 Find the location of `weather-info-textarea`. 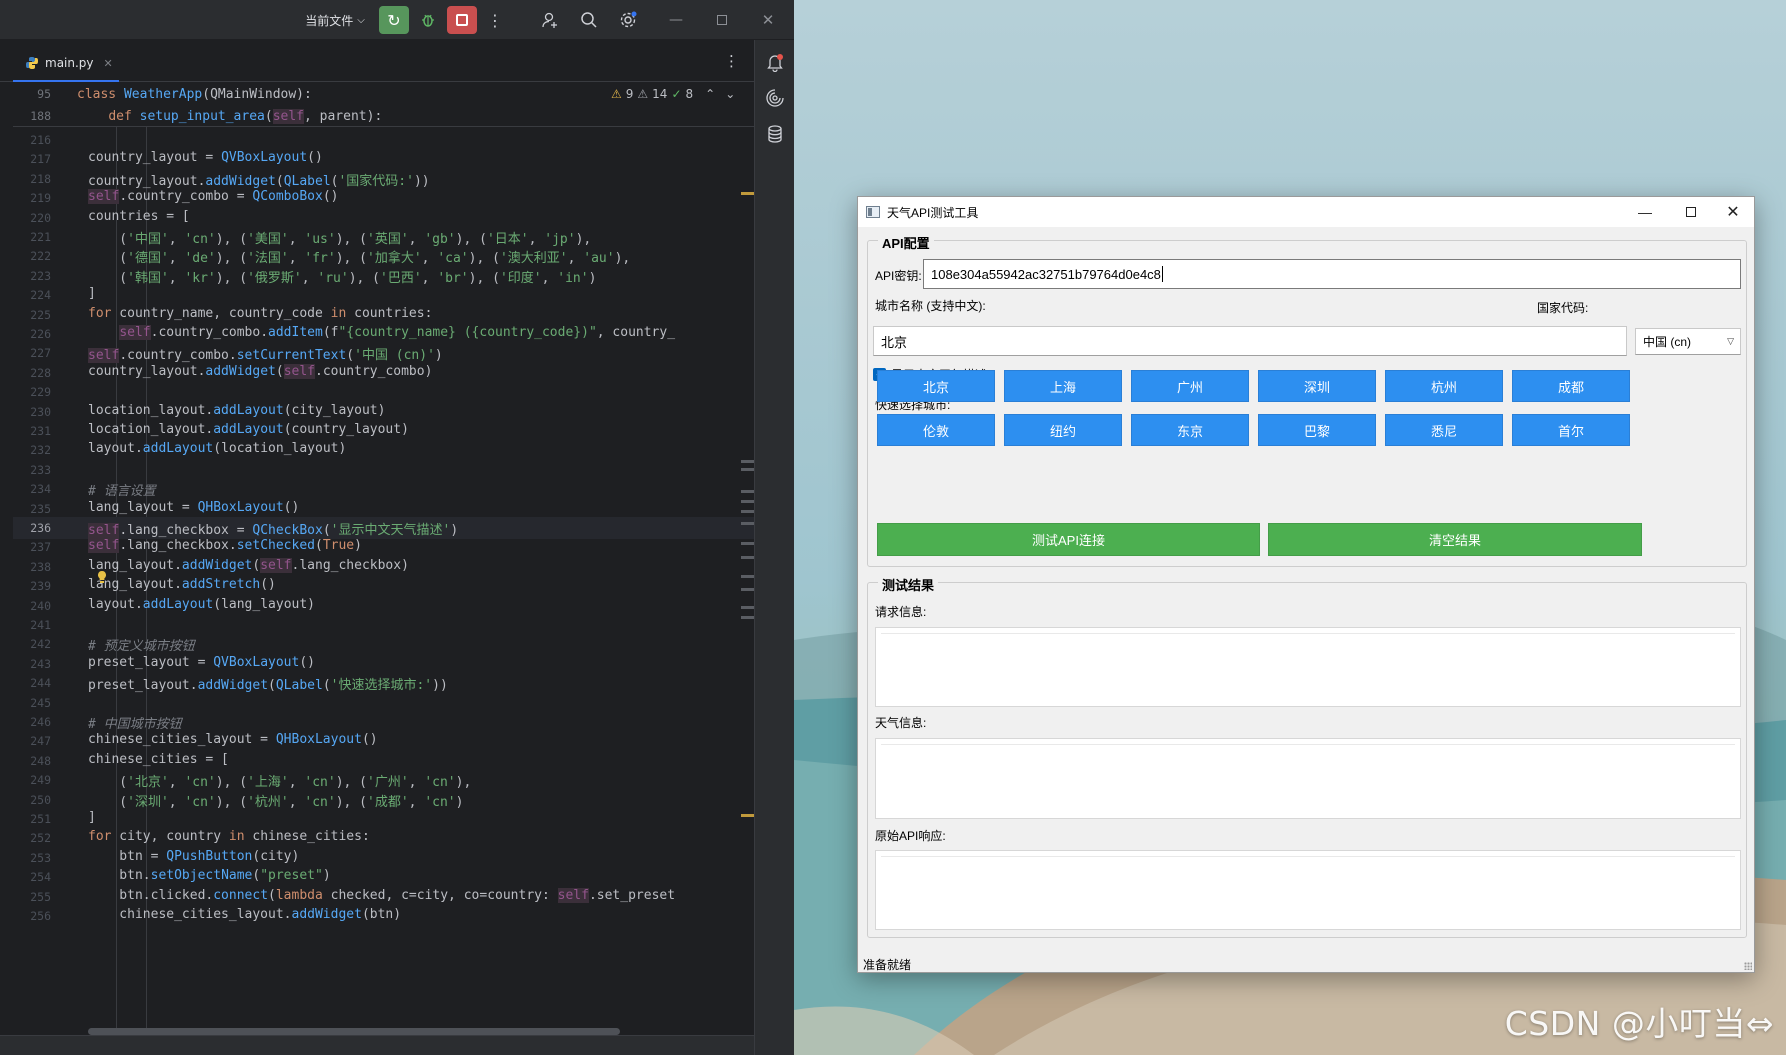

weather-info-textarea is located at coordinates (1308, 778).